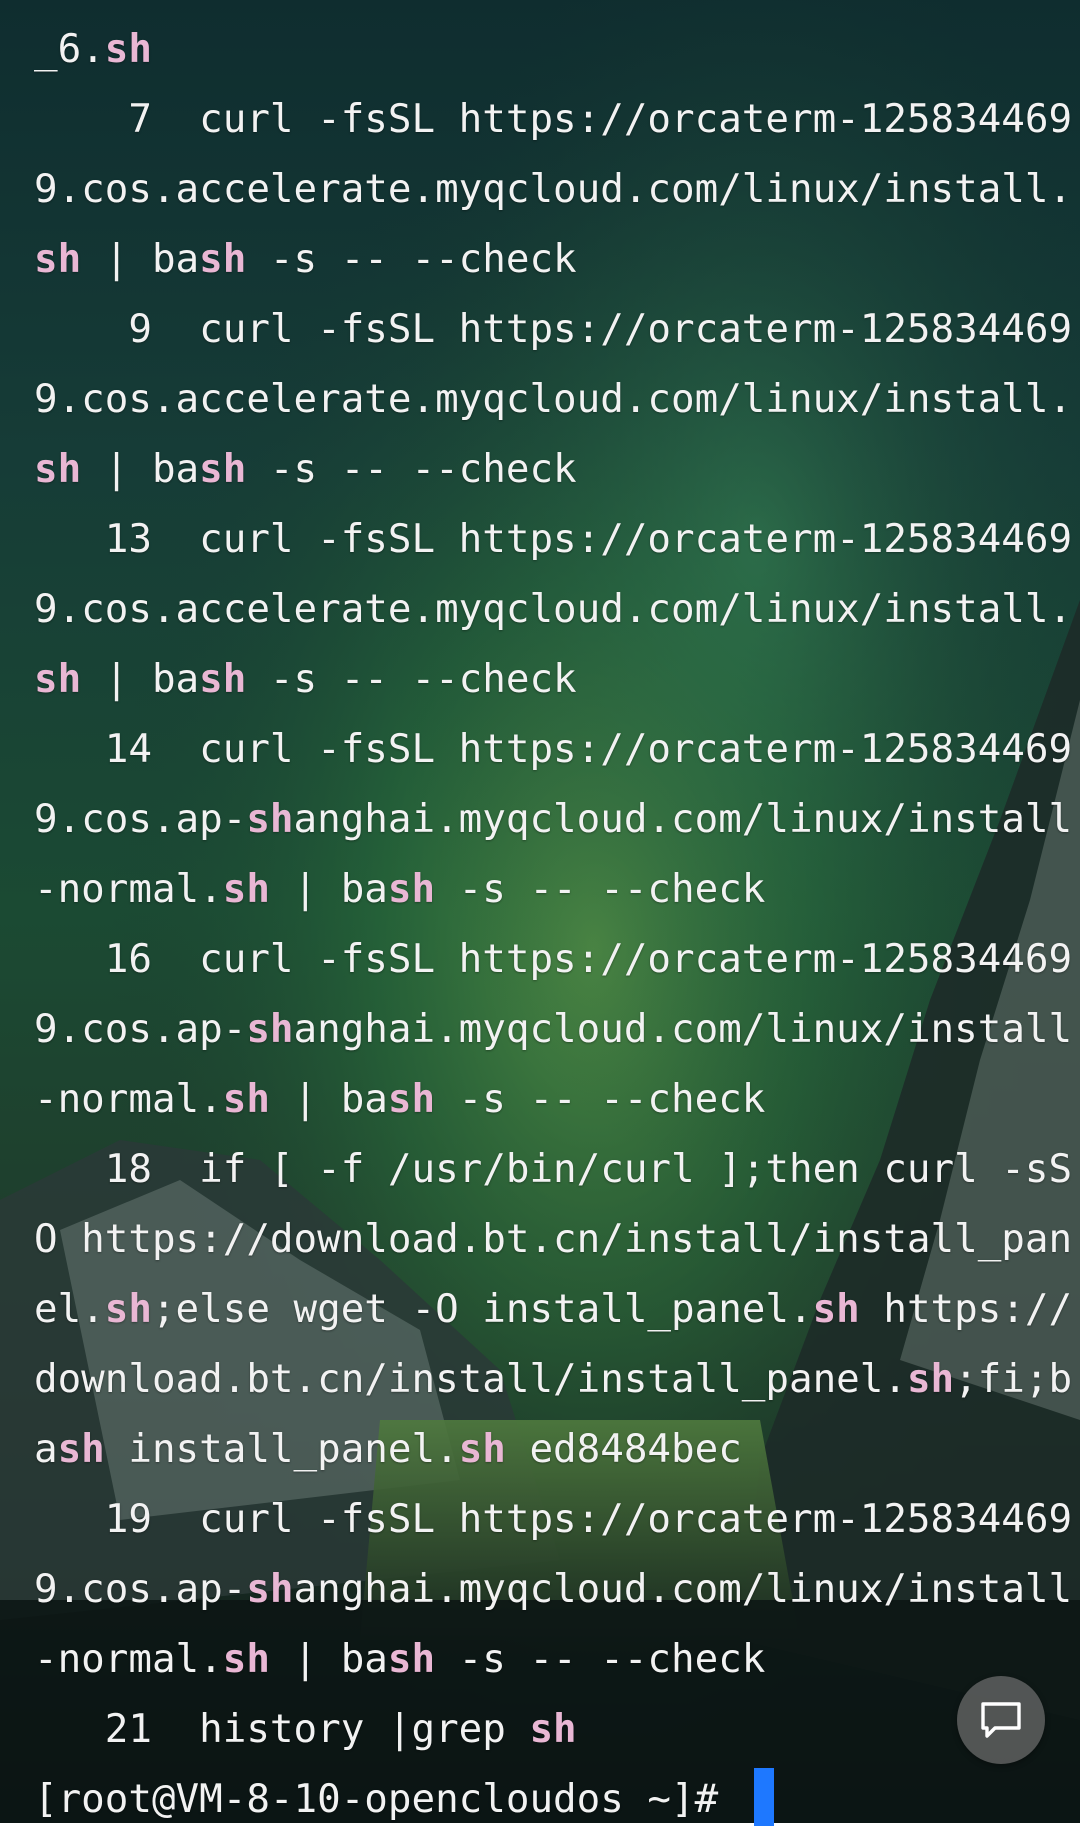 The image size is (1080, 1835). I want to click on chat-button, so click(1001, 1720).